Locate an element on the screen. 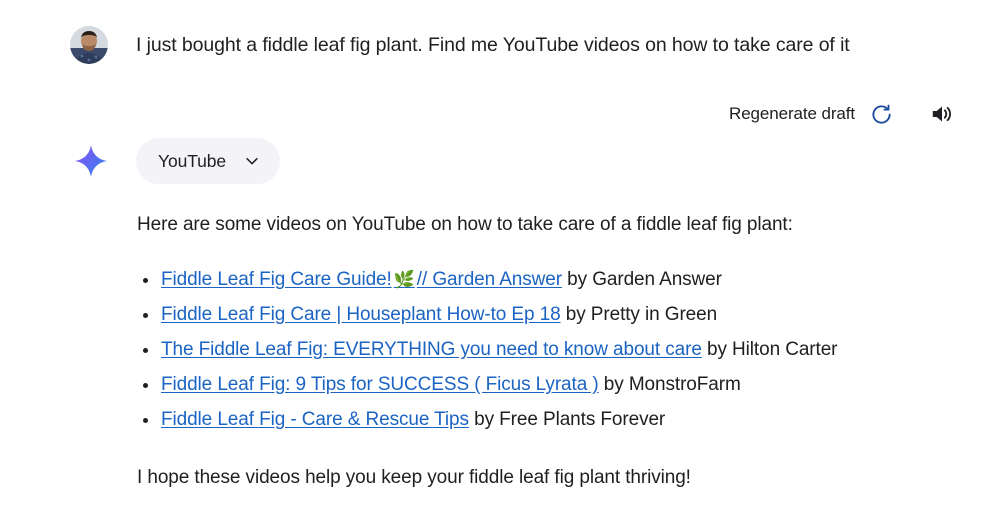 The height and width of the screenshot is (513, 1007). video-byline: by MonstroFarm is located at coordinates (672, 384).